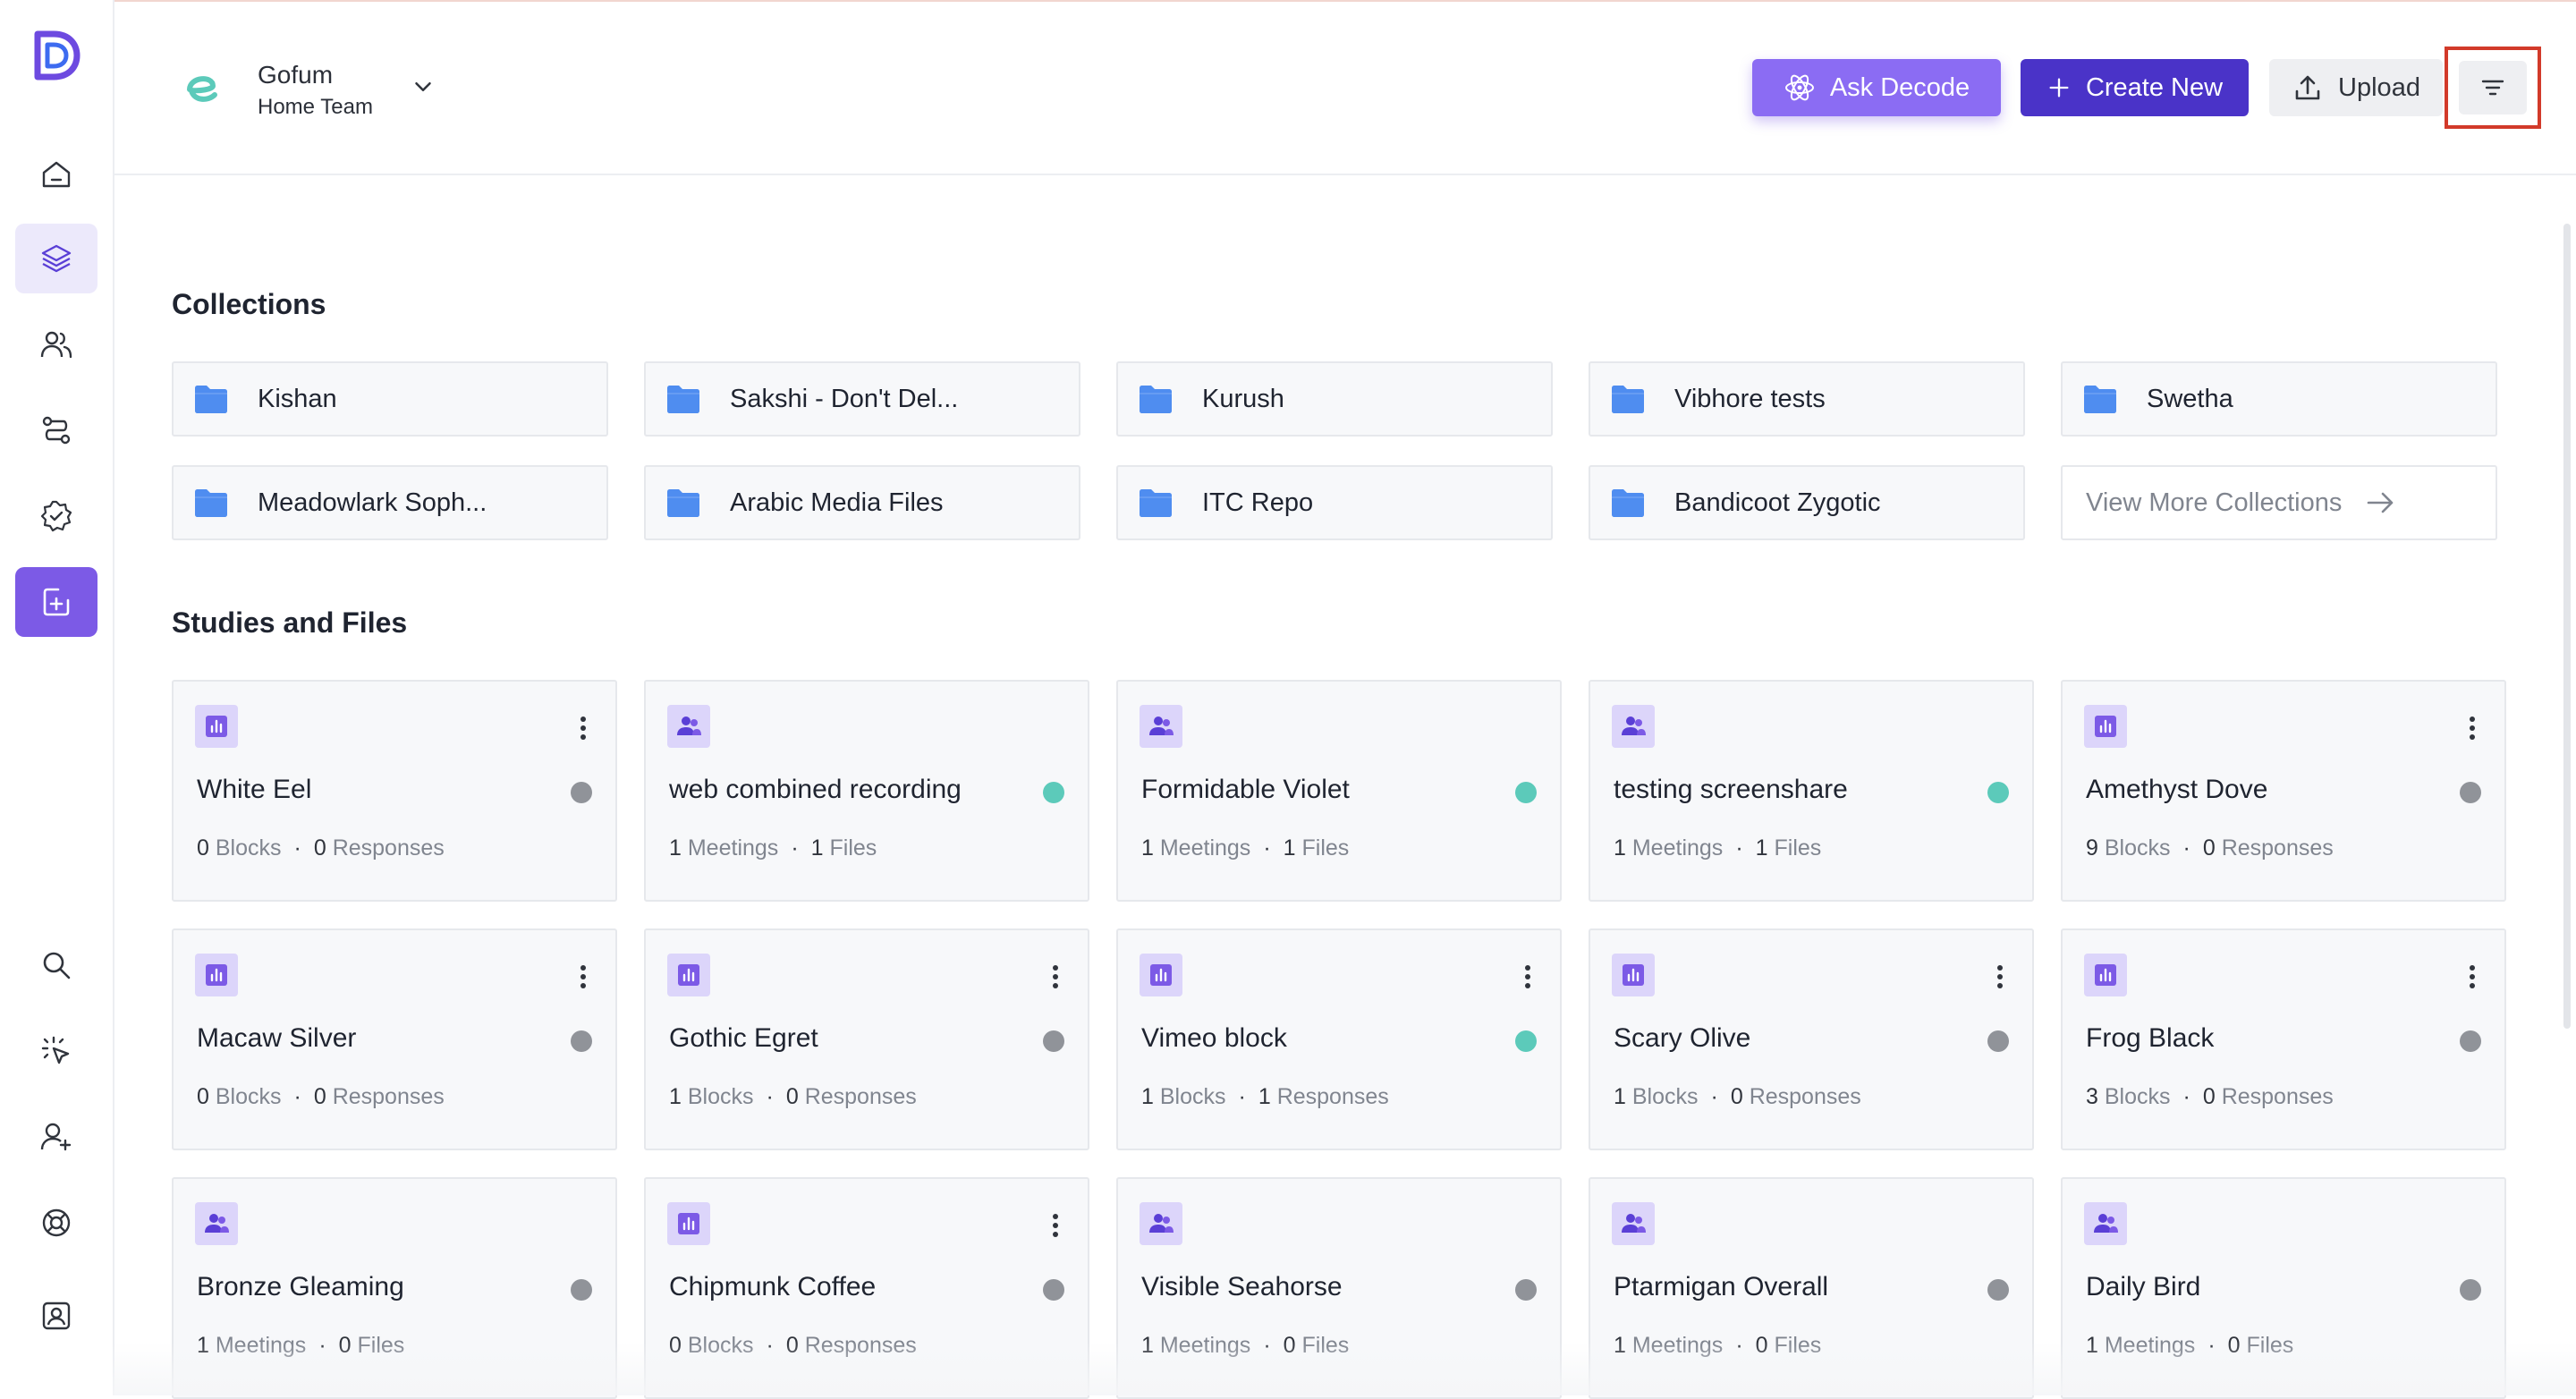  What do you see at coordinates (394, 791) in the screenshot?
I see `study-card: White Eel 0 Blocks · 0 Responses` at bounding box center [394, 791].